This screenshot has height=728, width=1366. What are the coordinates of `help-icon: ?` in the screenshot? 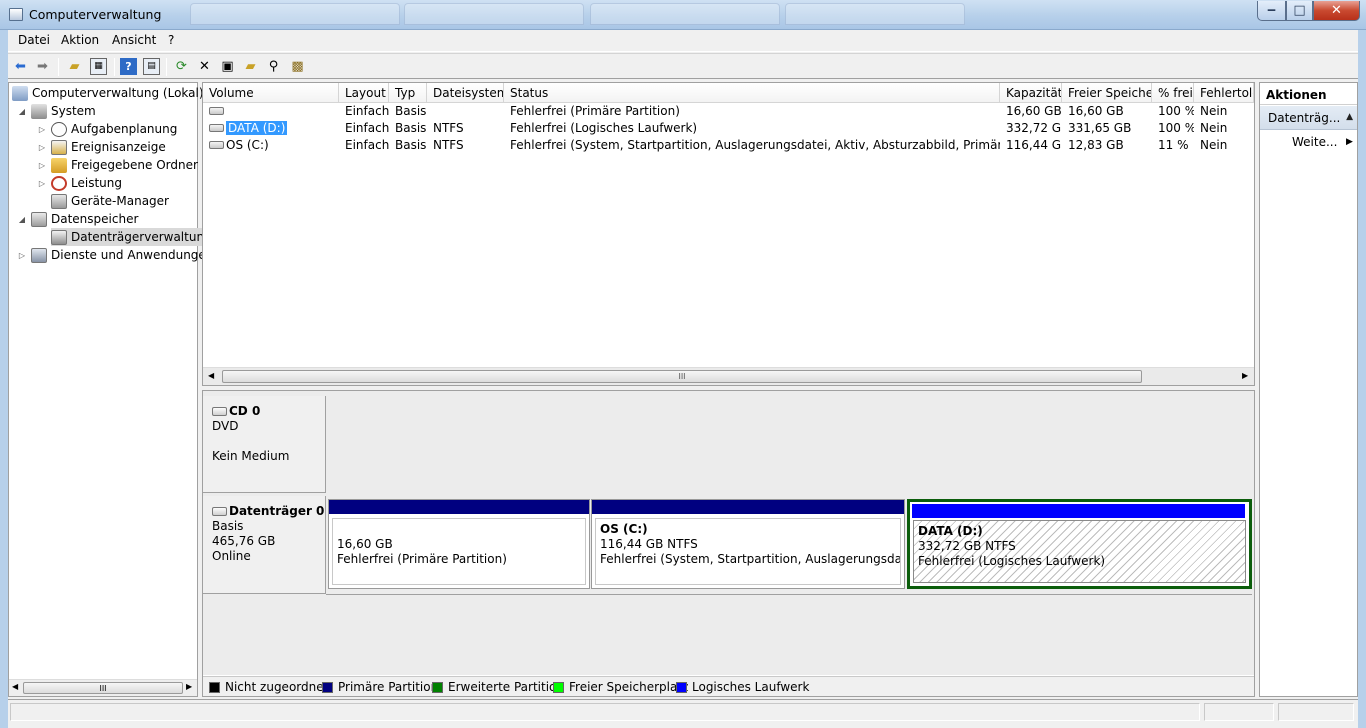 It's located at (128, 66).